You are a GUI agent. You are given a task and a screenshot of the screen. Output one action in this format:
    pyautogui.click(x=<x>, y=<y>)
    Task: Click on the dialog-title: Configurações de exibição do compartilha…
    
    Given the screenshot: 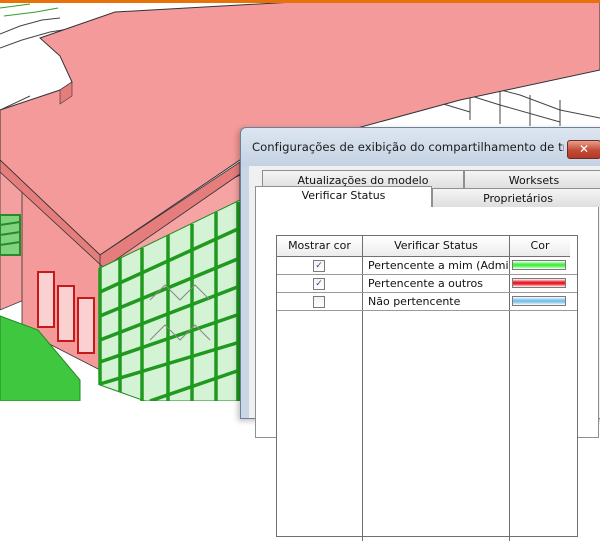 What is the action you would take?
    pyautogui.click(x=408, y=147)
    